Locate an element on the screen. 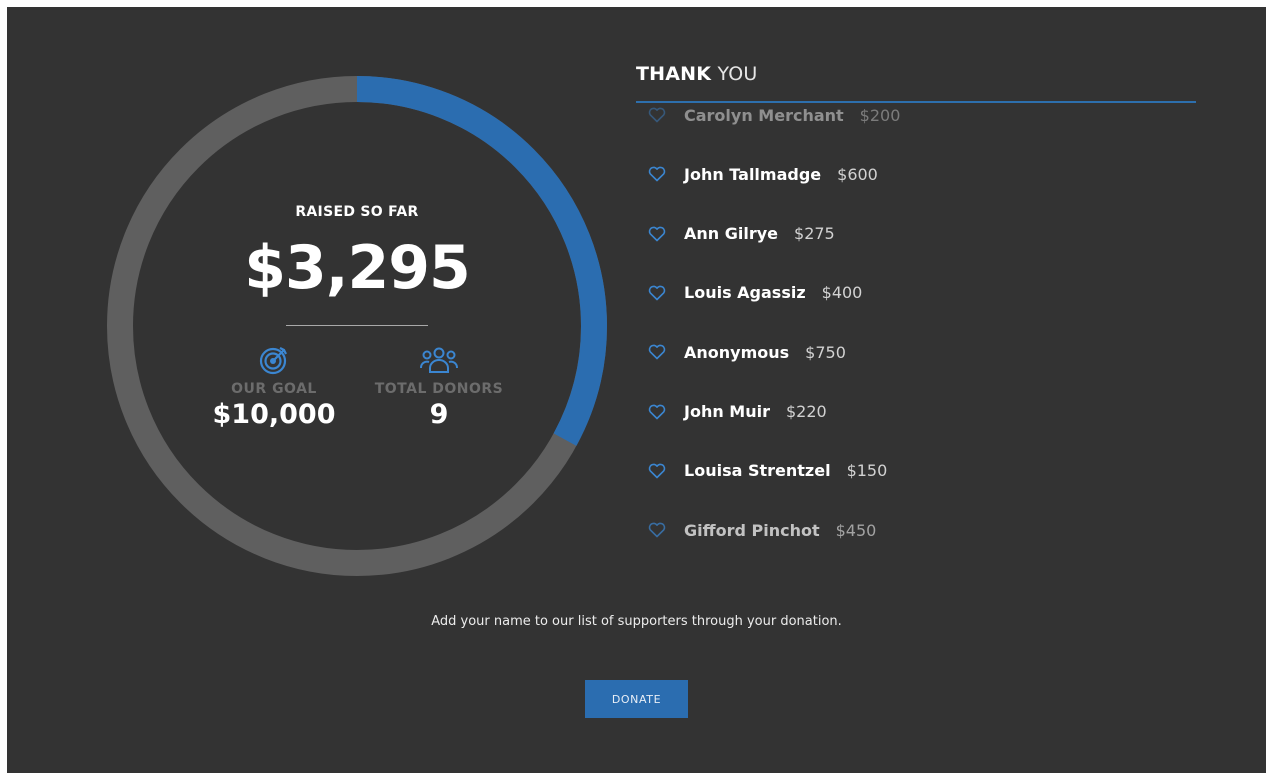 This screenshot has height=773, width=1266. donor-amount: $750 is located at coordinates (825, 352).